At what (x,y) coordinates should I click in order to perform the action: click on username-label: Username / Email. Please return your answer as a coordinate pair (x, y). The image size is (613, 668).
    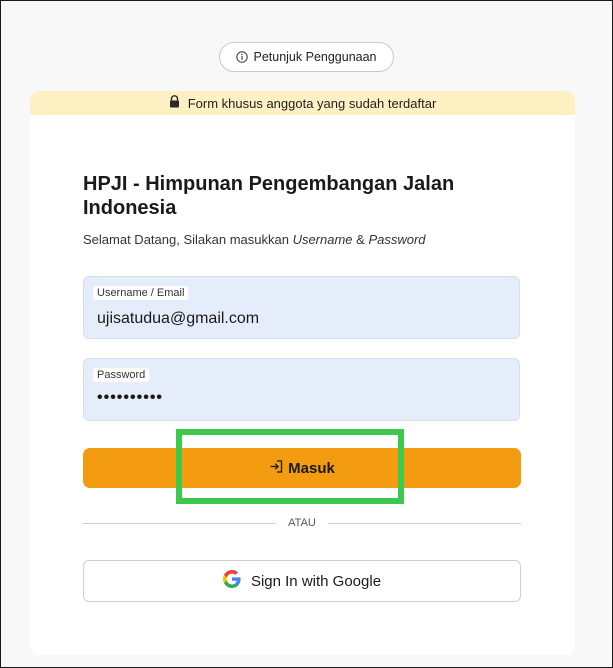
    Looking at the image, I should click on (141, 293).